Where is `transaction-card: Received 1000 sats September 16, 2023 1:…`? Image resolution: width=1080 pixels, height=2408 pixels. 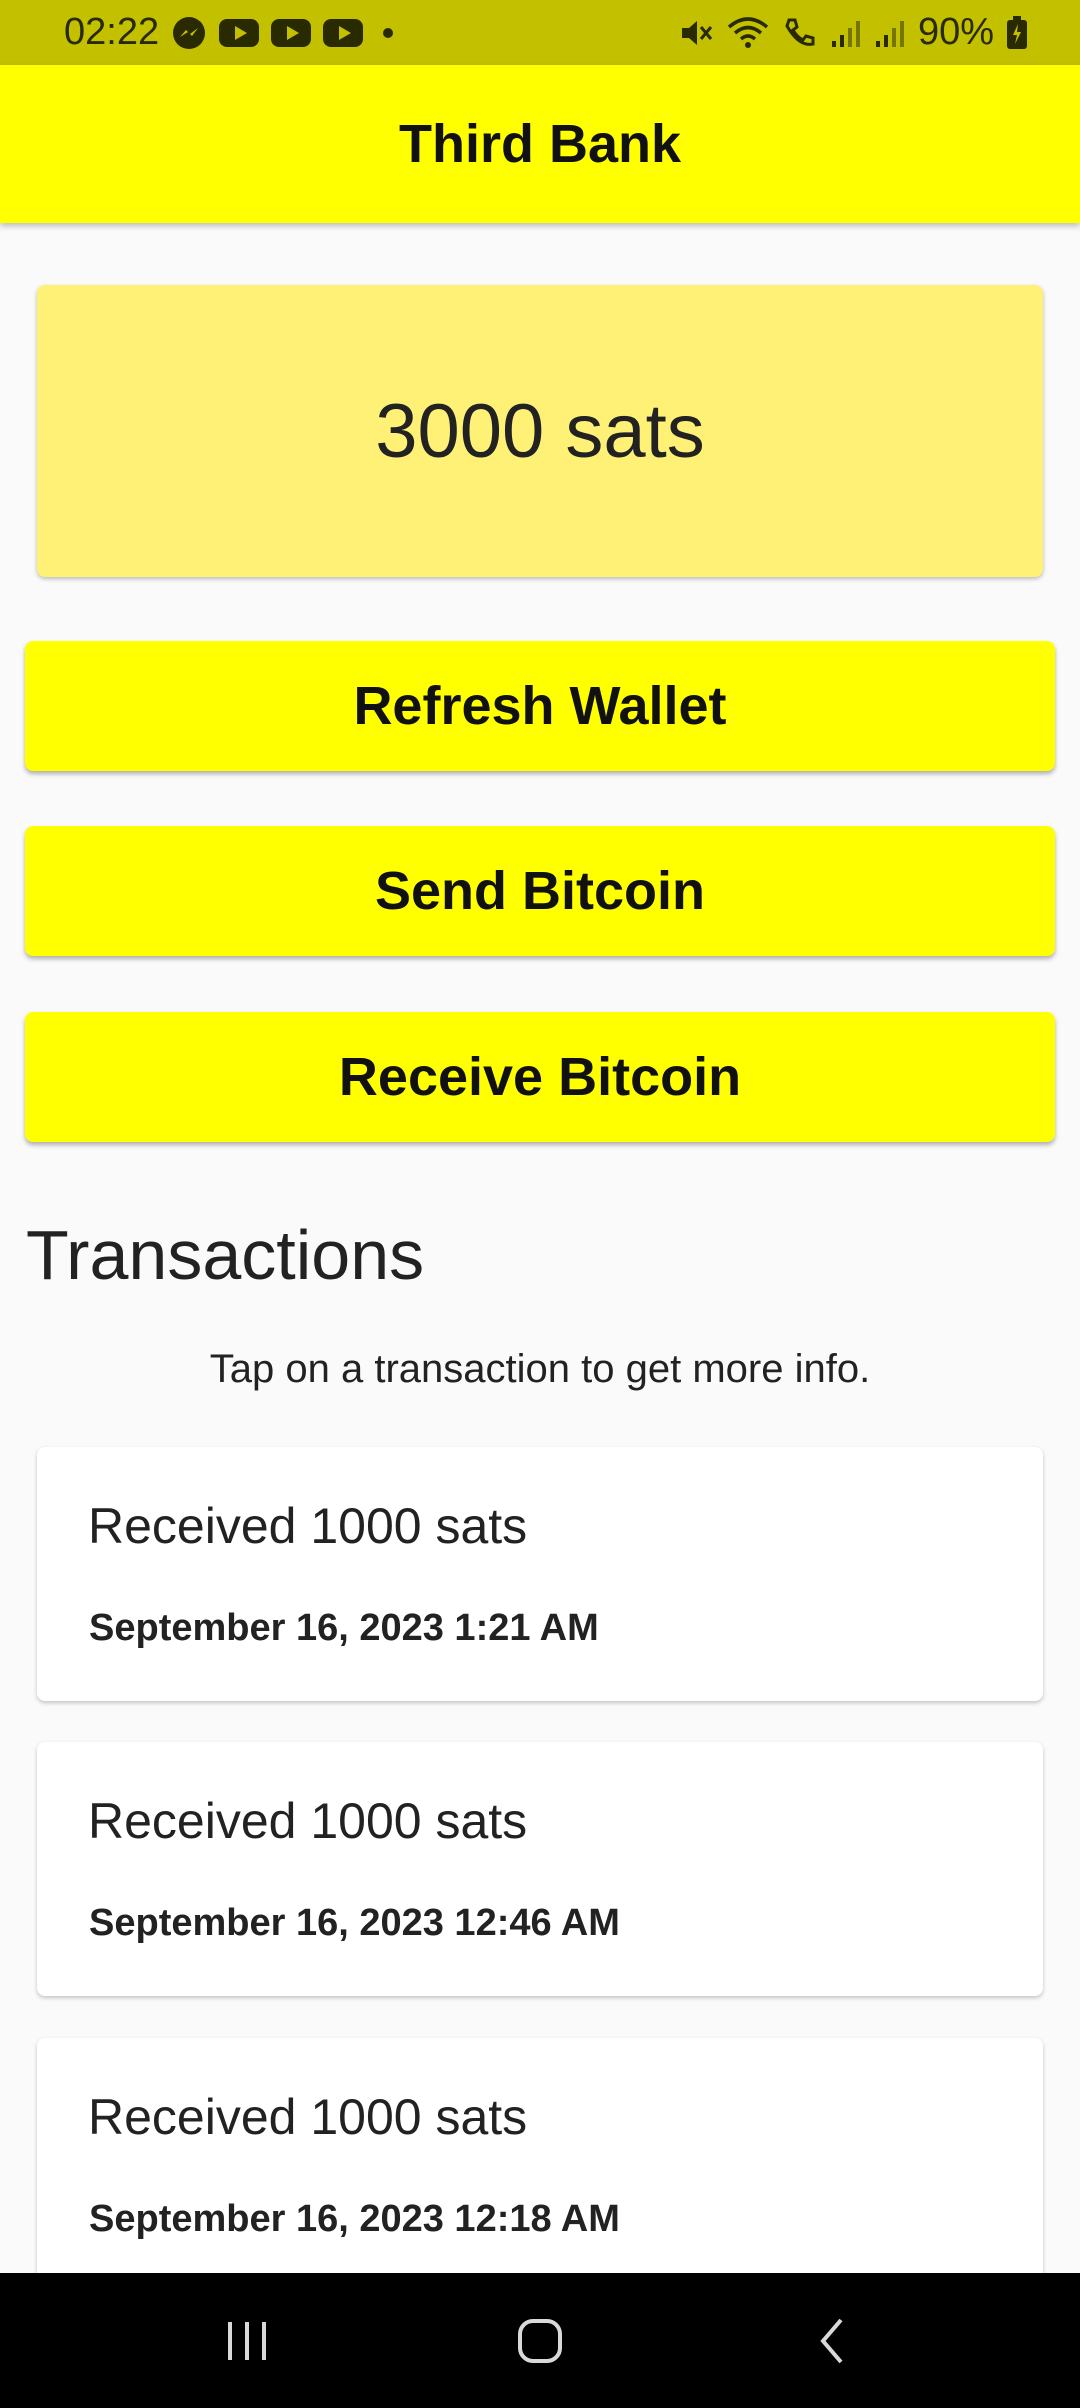
transaction-card: Received 1000 sats September 16, 2023 1:… is located at coordinates (540, 1574).